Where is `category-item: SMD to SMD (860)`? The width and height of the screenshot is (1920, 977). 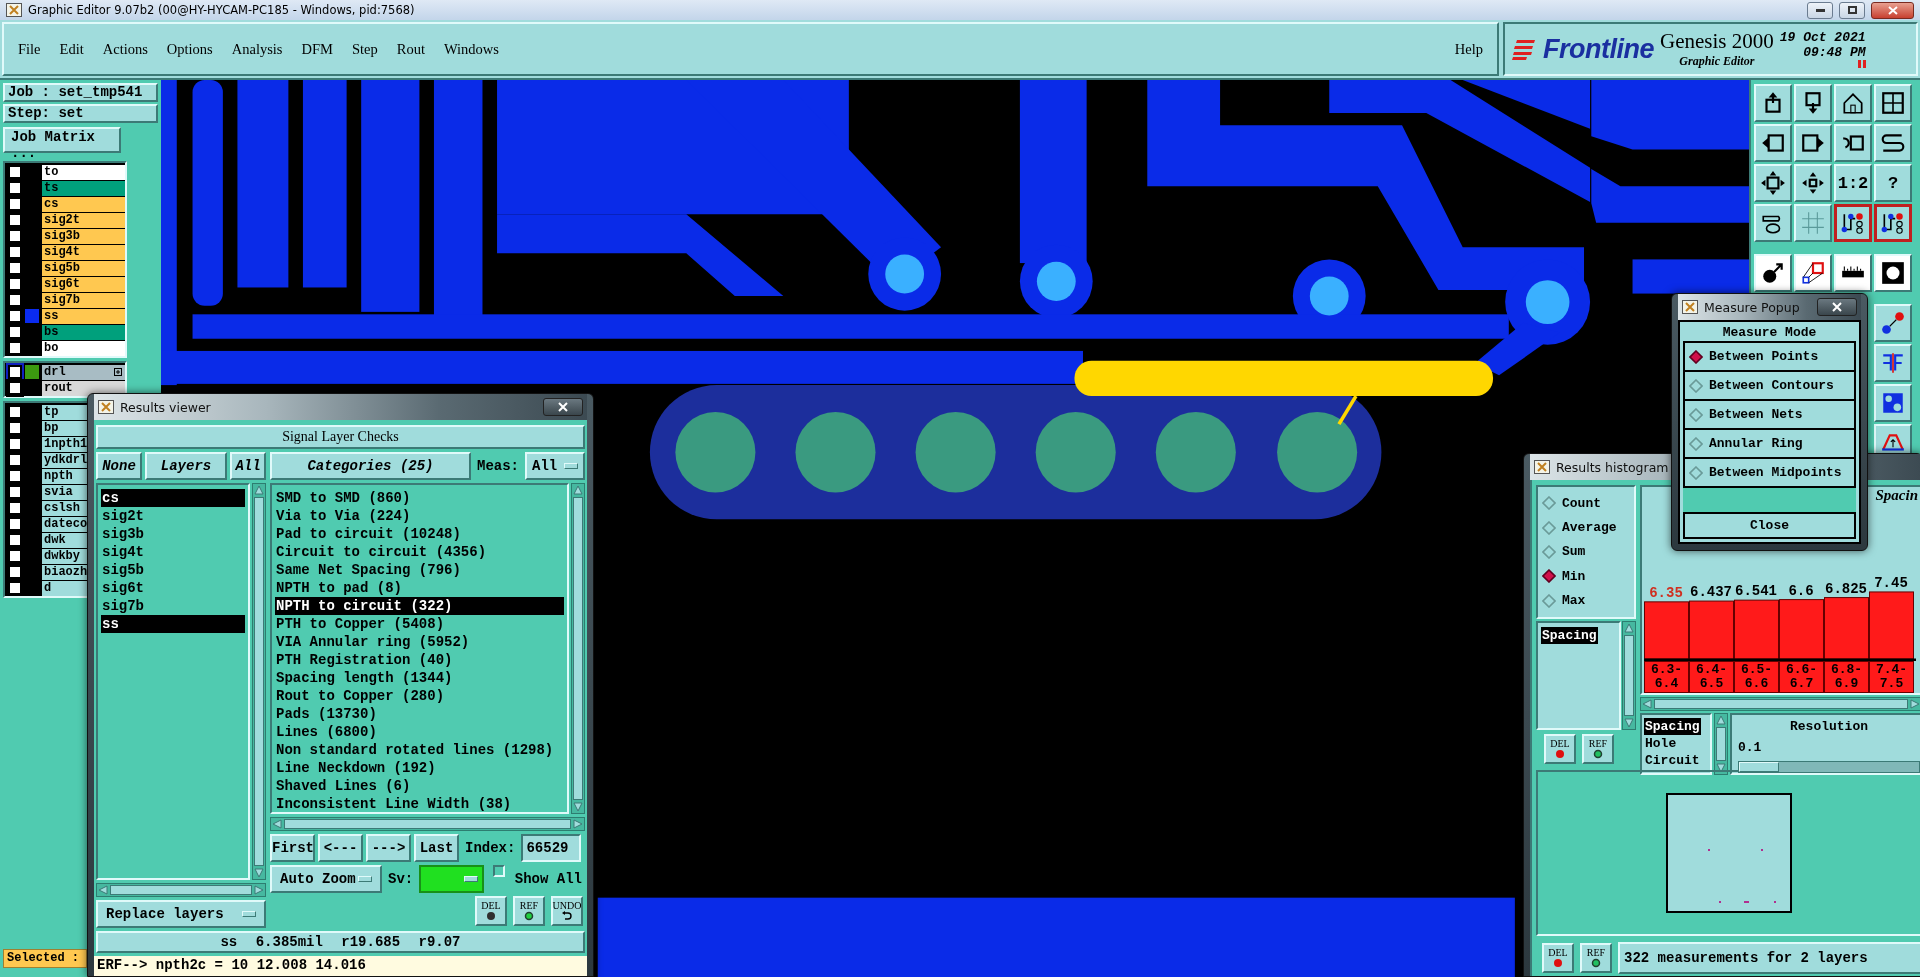
category-item: SMD to SMD (860) is located at coordinates (419, 498).